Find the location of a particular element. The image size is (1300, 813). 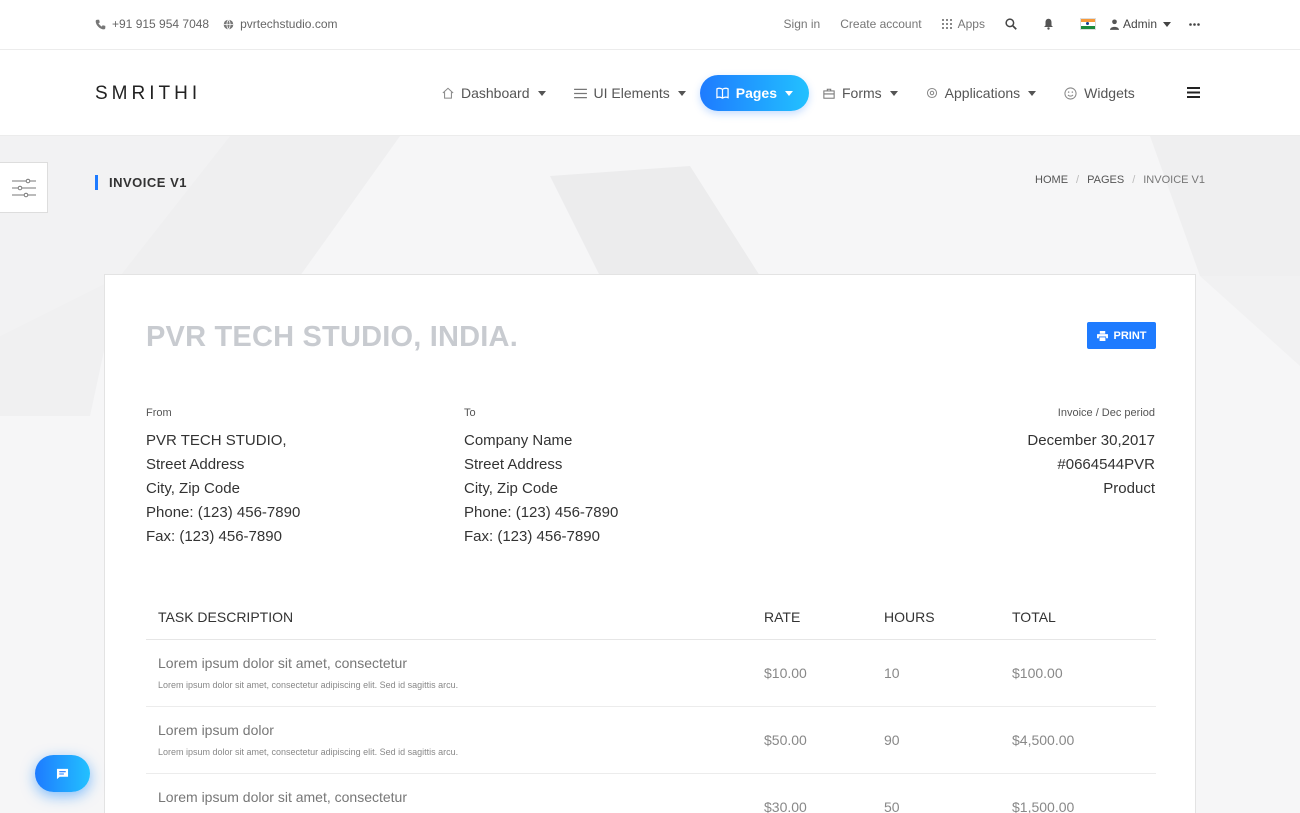

row-total: $100.00 is located at coordinates (1037, 673).